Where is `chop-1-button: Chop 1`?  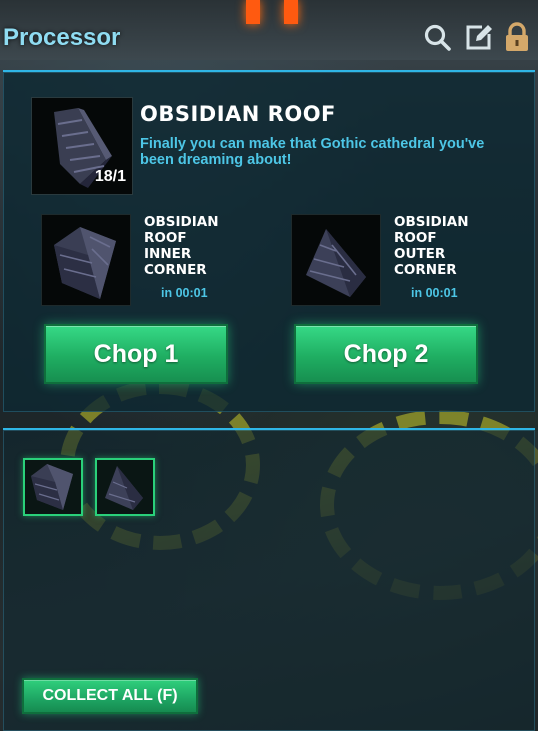 chop-1-button: Chop 1 is located at coordinates (136, 354).